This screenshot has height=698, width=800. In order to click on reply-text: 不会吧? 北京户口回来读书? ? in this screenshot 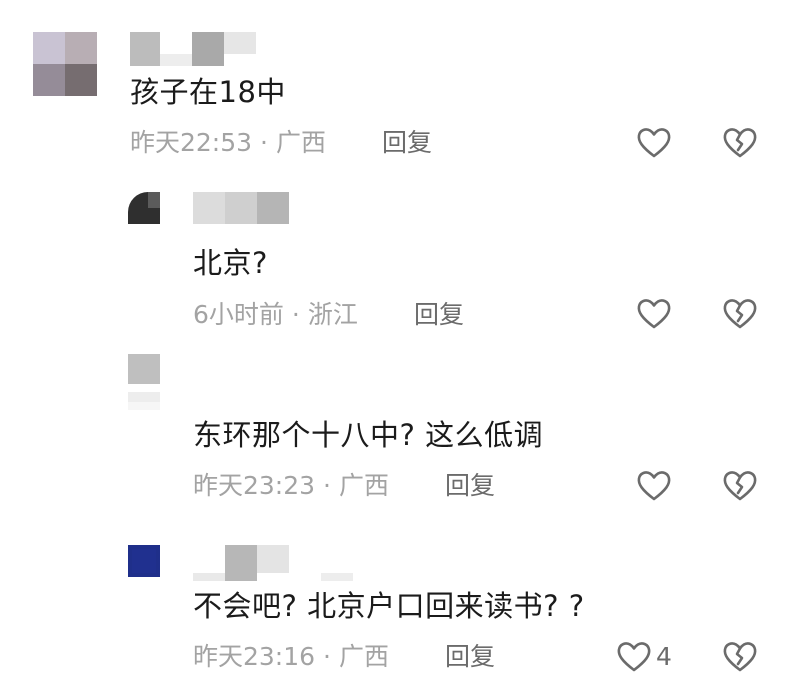, I will do `click(389, 606)`.